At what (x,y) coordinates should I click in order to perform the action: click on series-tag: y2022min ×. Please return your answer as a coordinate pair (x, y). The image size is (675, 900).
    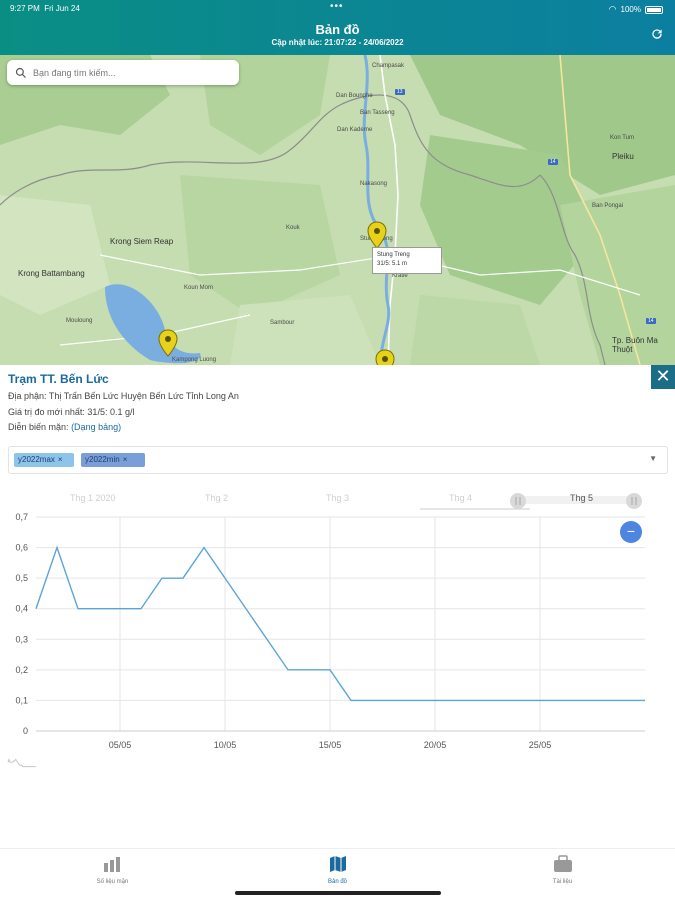
    Looking at the image, I should click on (113, 460).